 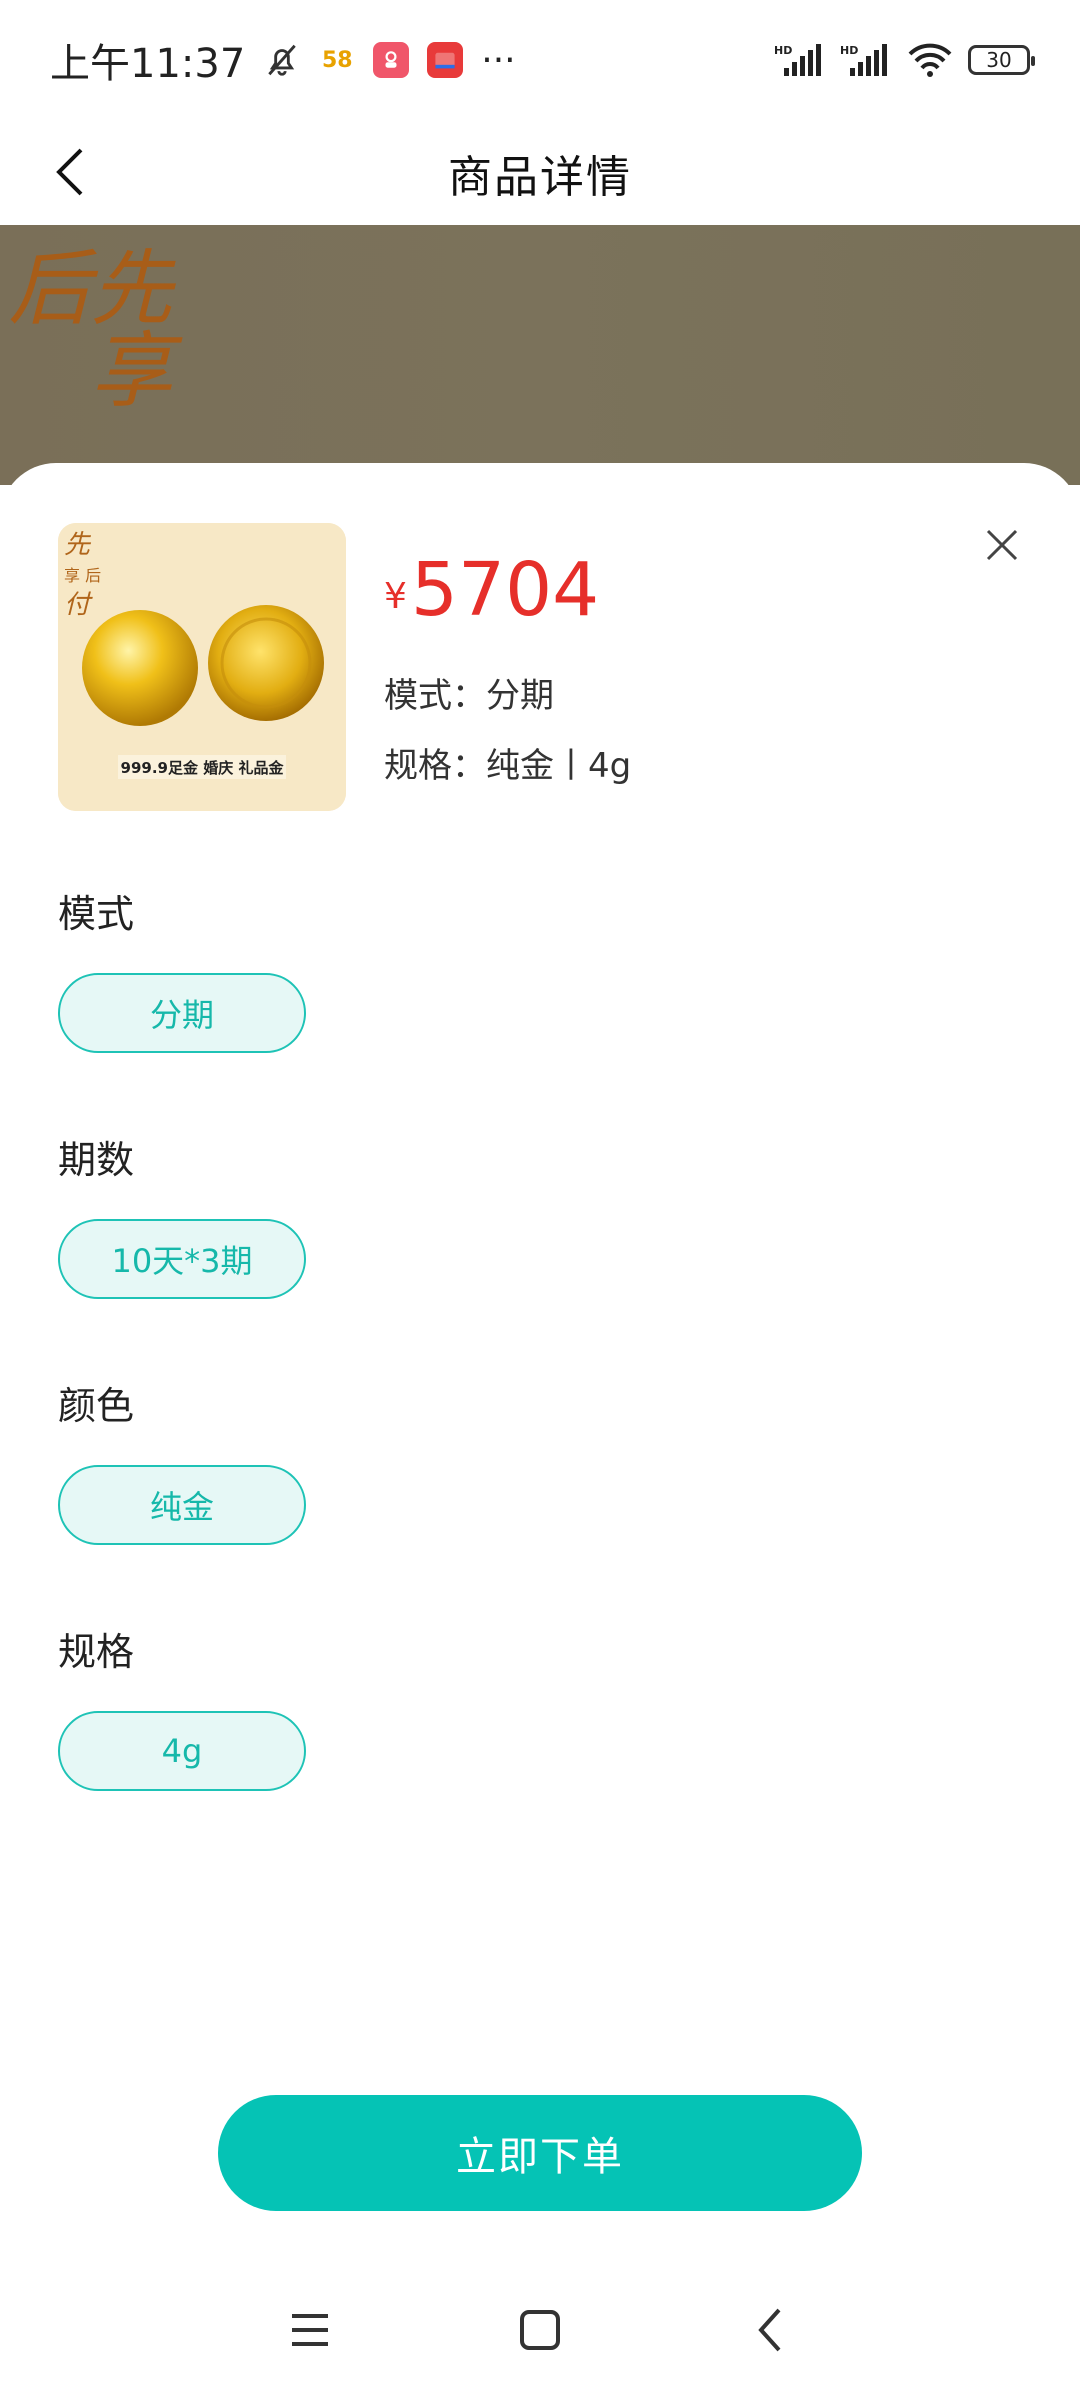 I want to click on page-title: 商品详情, so click(x=540, y=177).